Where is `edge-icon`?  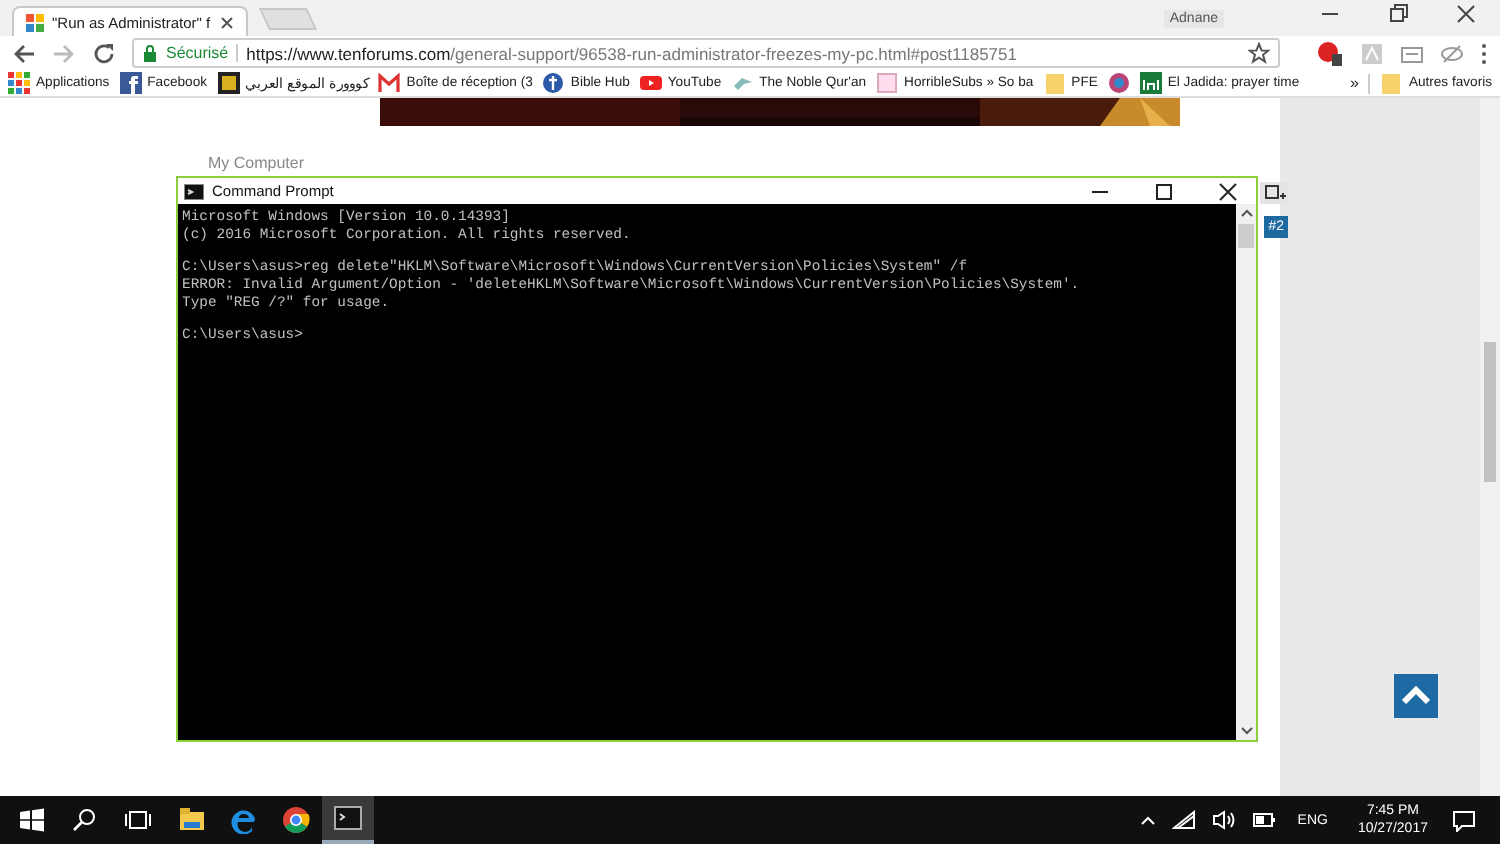 edge-icon is located at coordinates (244, 820).